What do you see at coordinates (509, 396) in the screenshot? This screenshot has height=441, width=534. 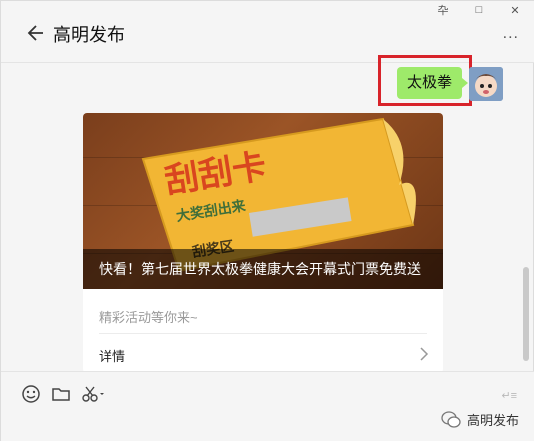 I see `send-hint-icon: ↵≡` at bounding box center [509, 396].